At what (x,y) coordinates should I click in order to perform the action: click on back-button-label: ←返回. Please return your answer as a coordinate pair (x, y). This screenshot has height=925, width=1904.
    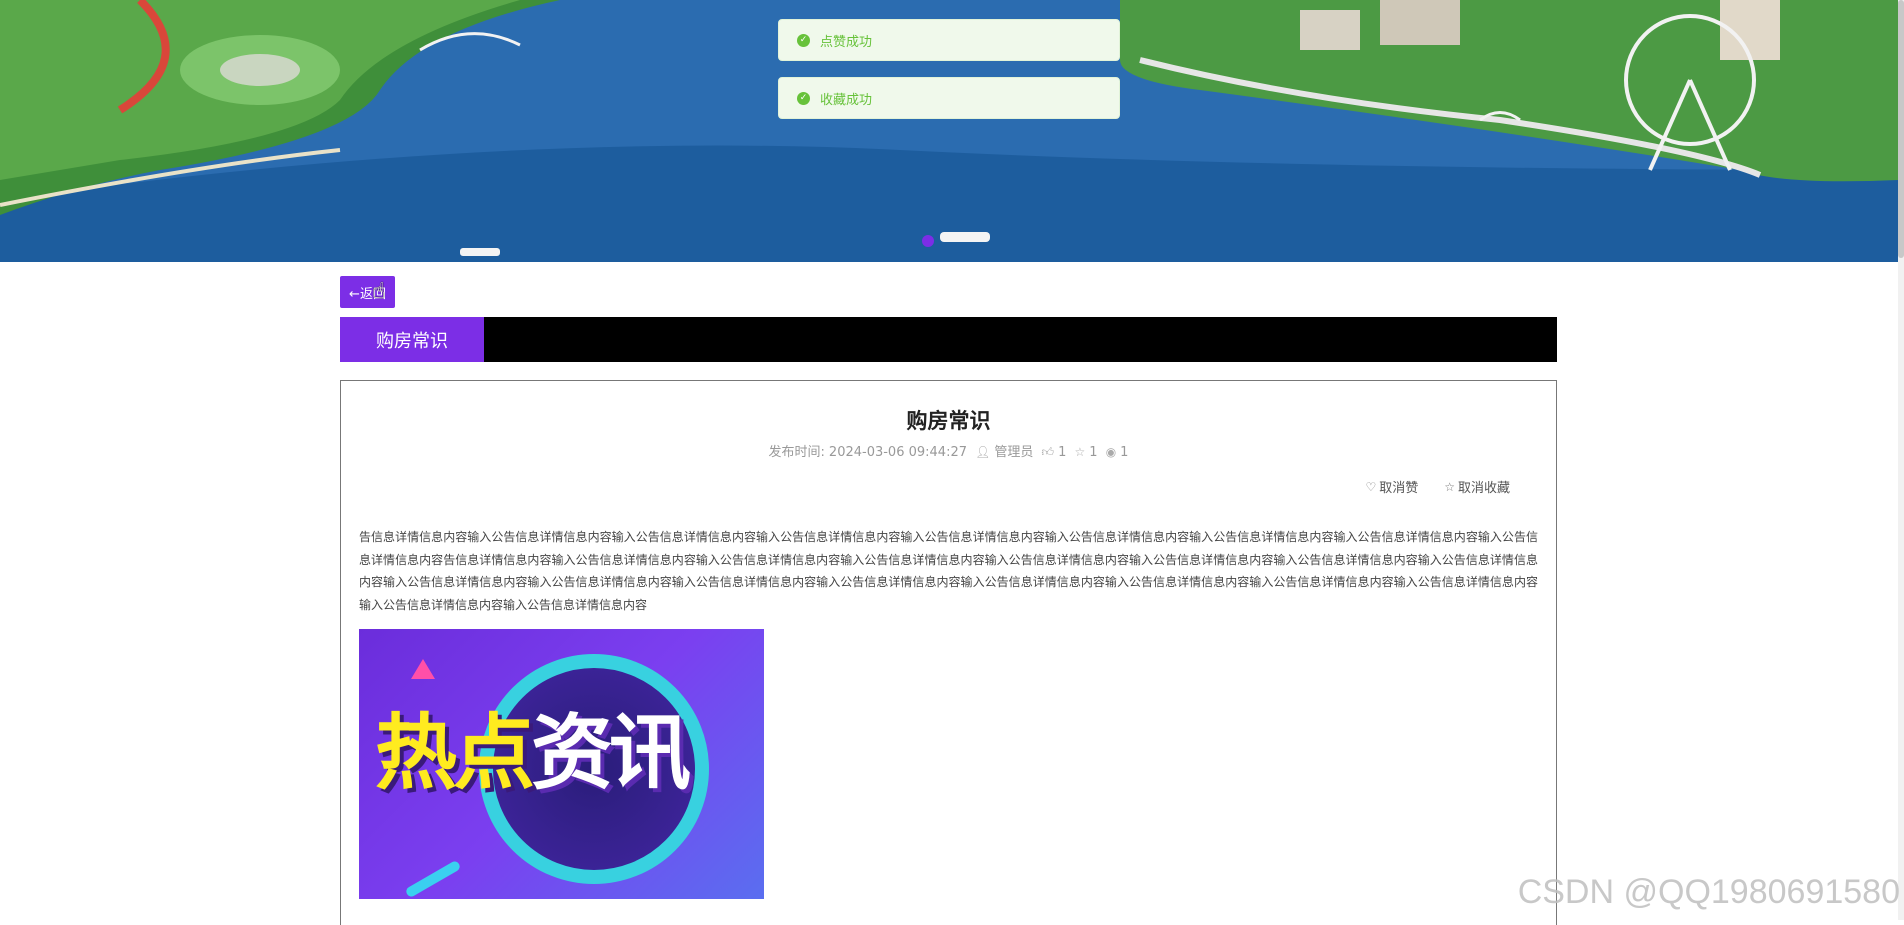
    Looking at the image, I should click on (367, 292).